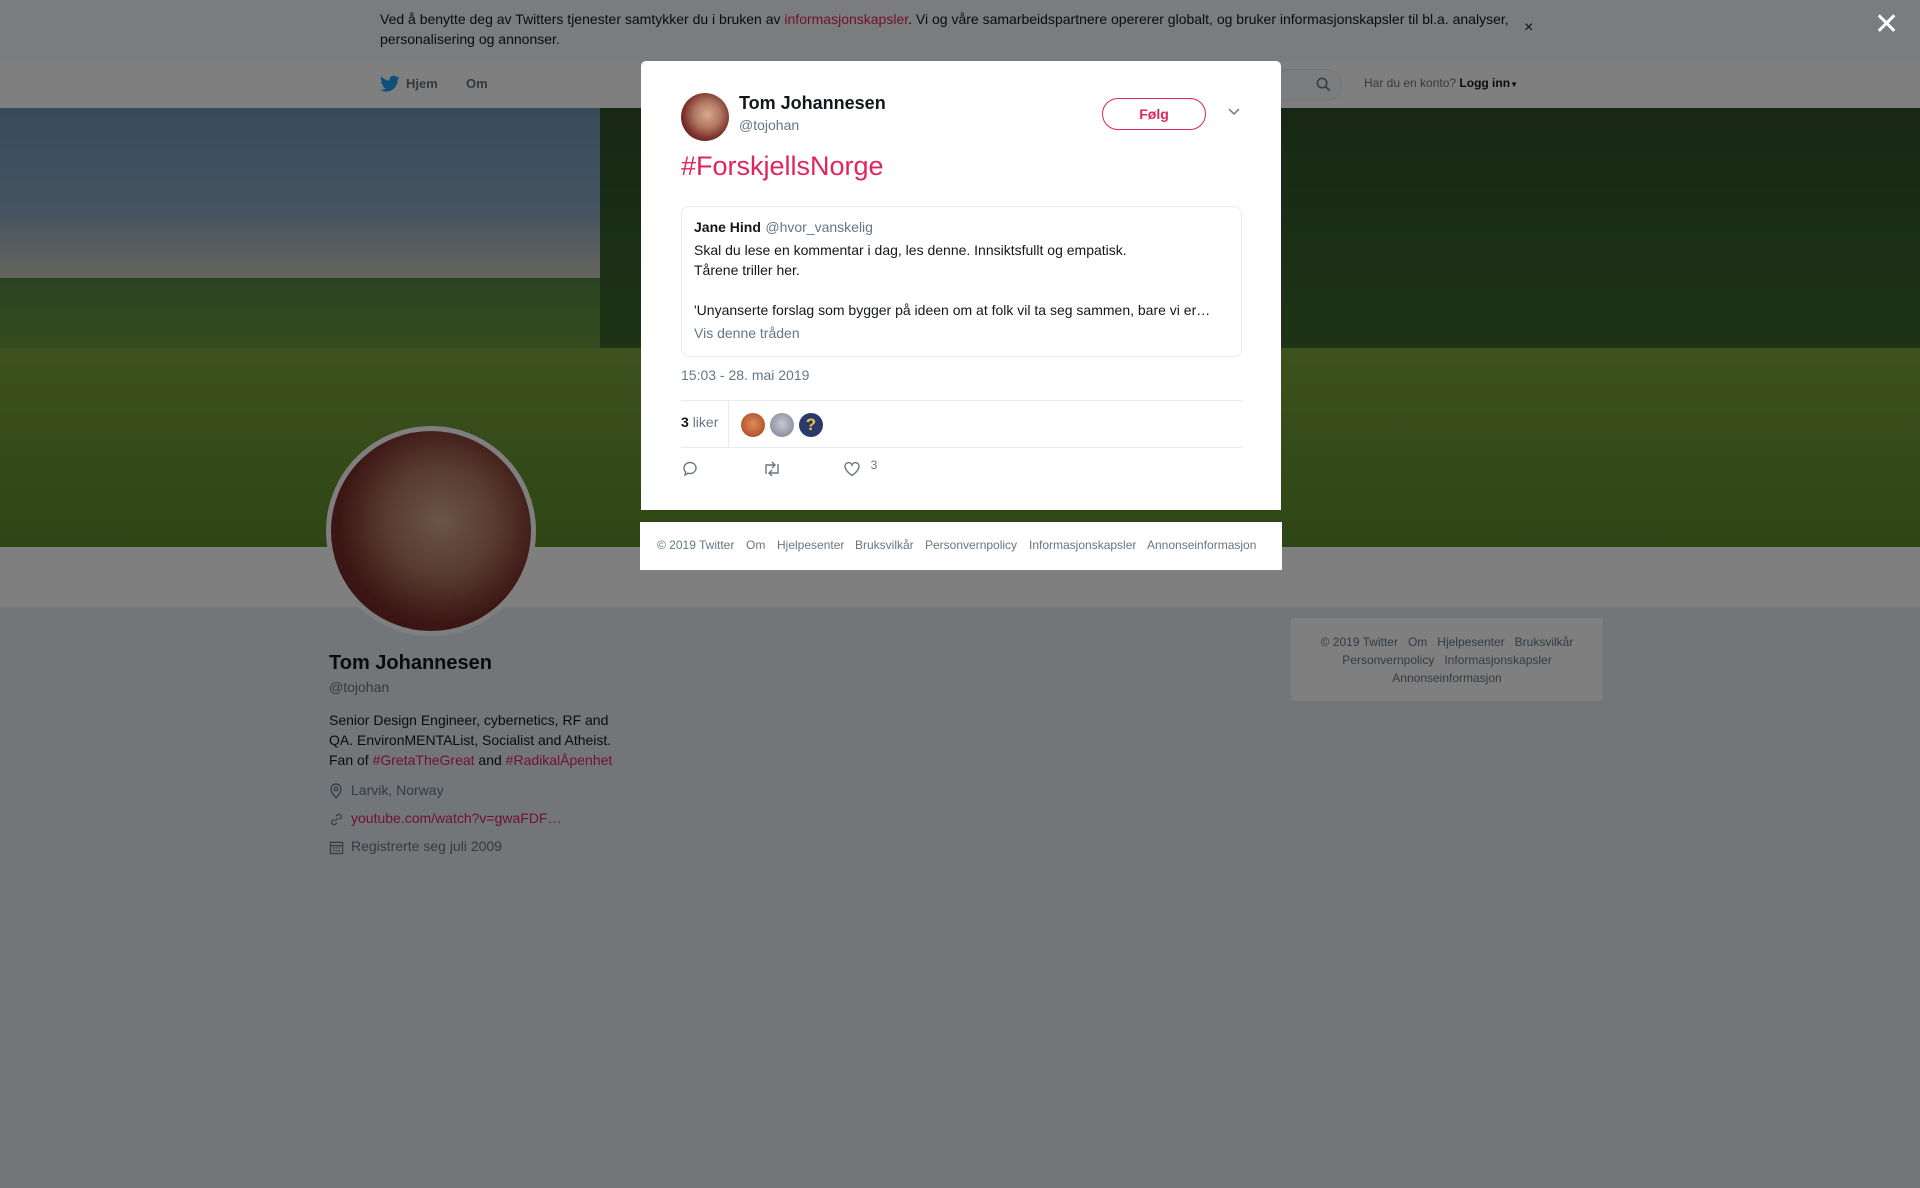 The image size is (1920, 1188). Describe the element at coordinates (705, 422) in the screenshot. I see `likes-label: liker` at that location.